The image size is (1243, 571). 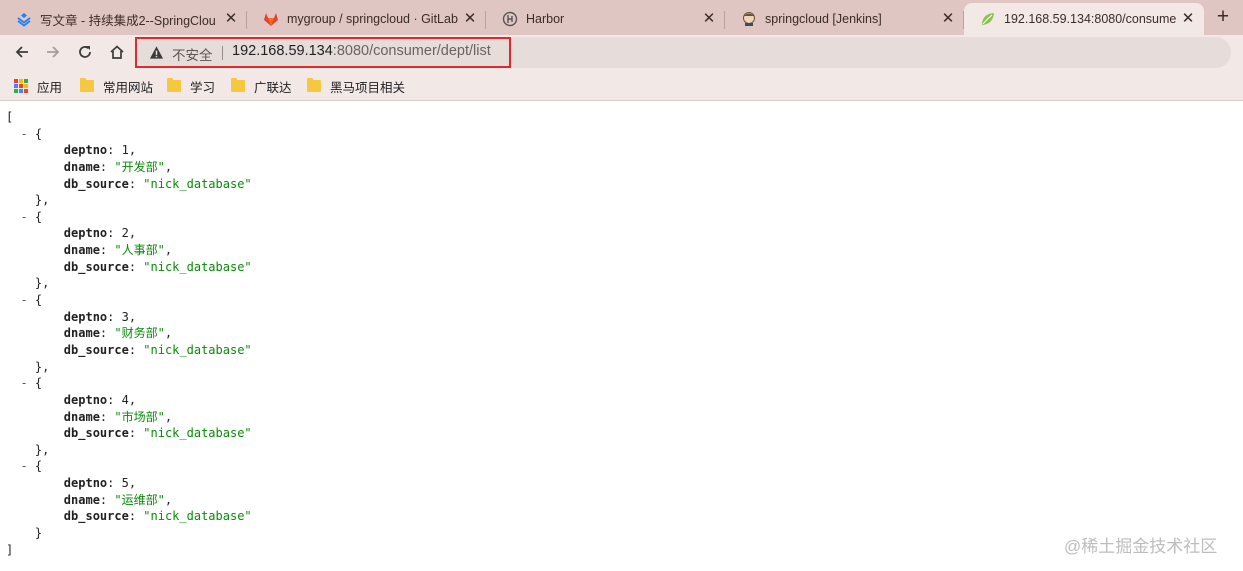 What do you see at coordinates (621, 85) in the screenshot?
I see `bookmarks-bar: 应用 常用网站 学习 广联达 黑马项目相关` at bounding box center [621, 85].